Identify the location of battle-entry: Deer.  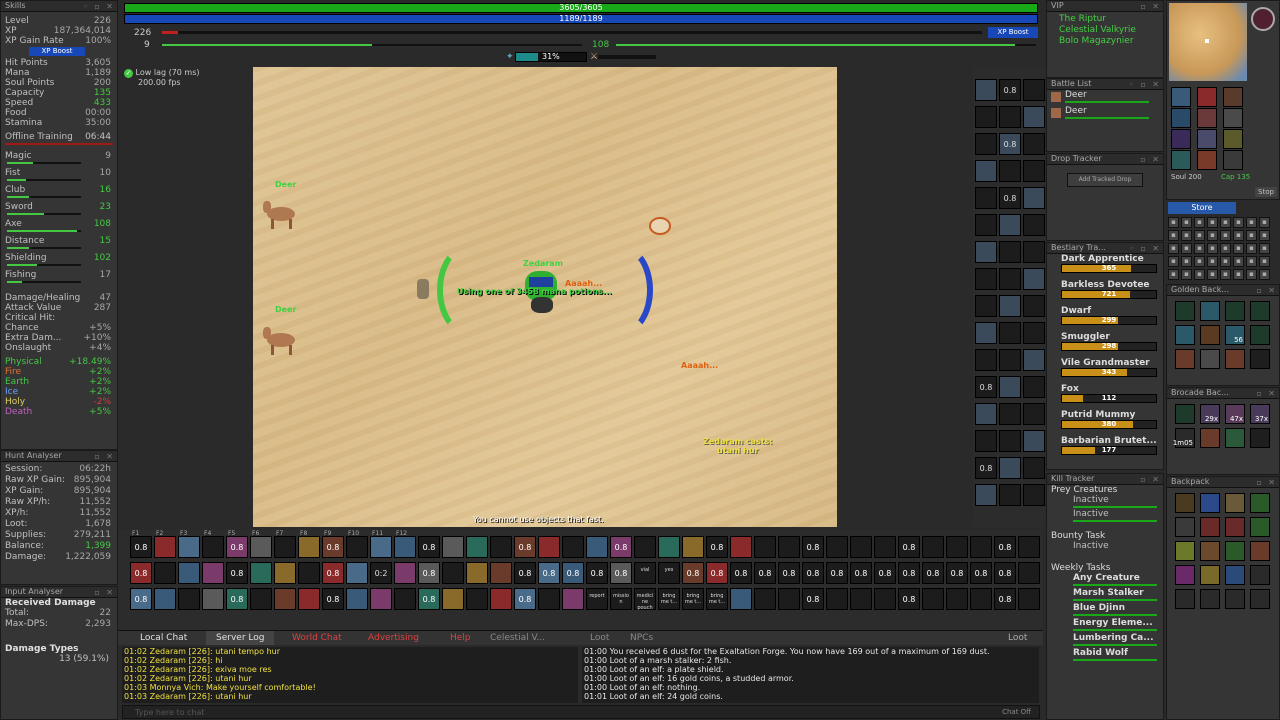
(1105, 114).